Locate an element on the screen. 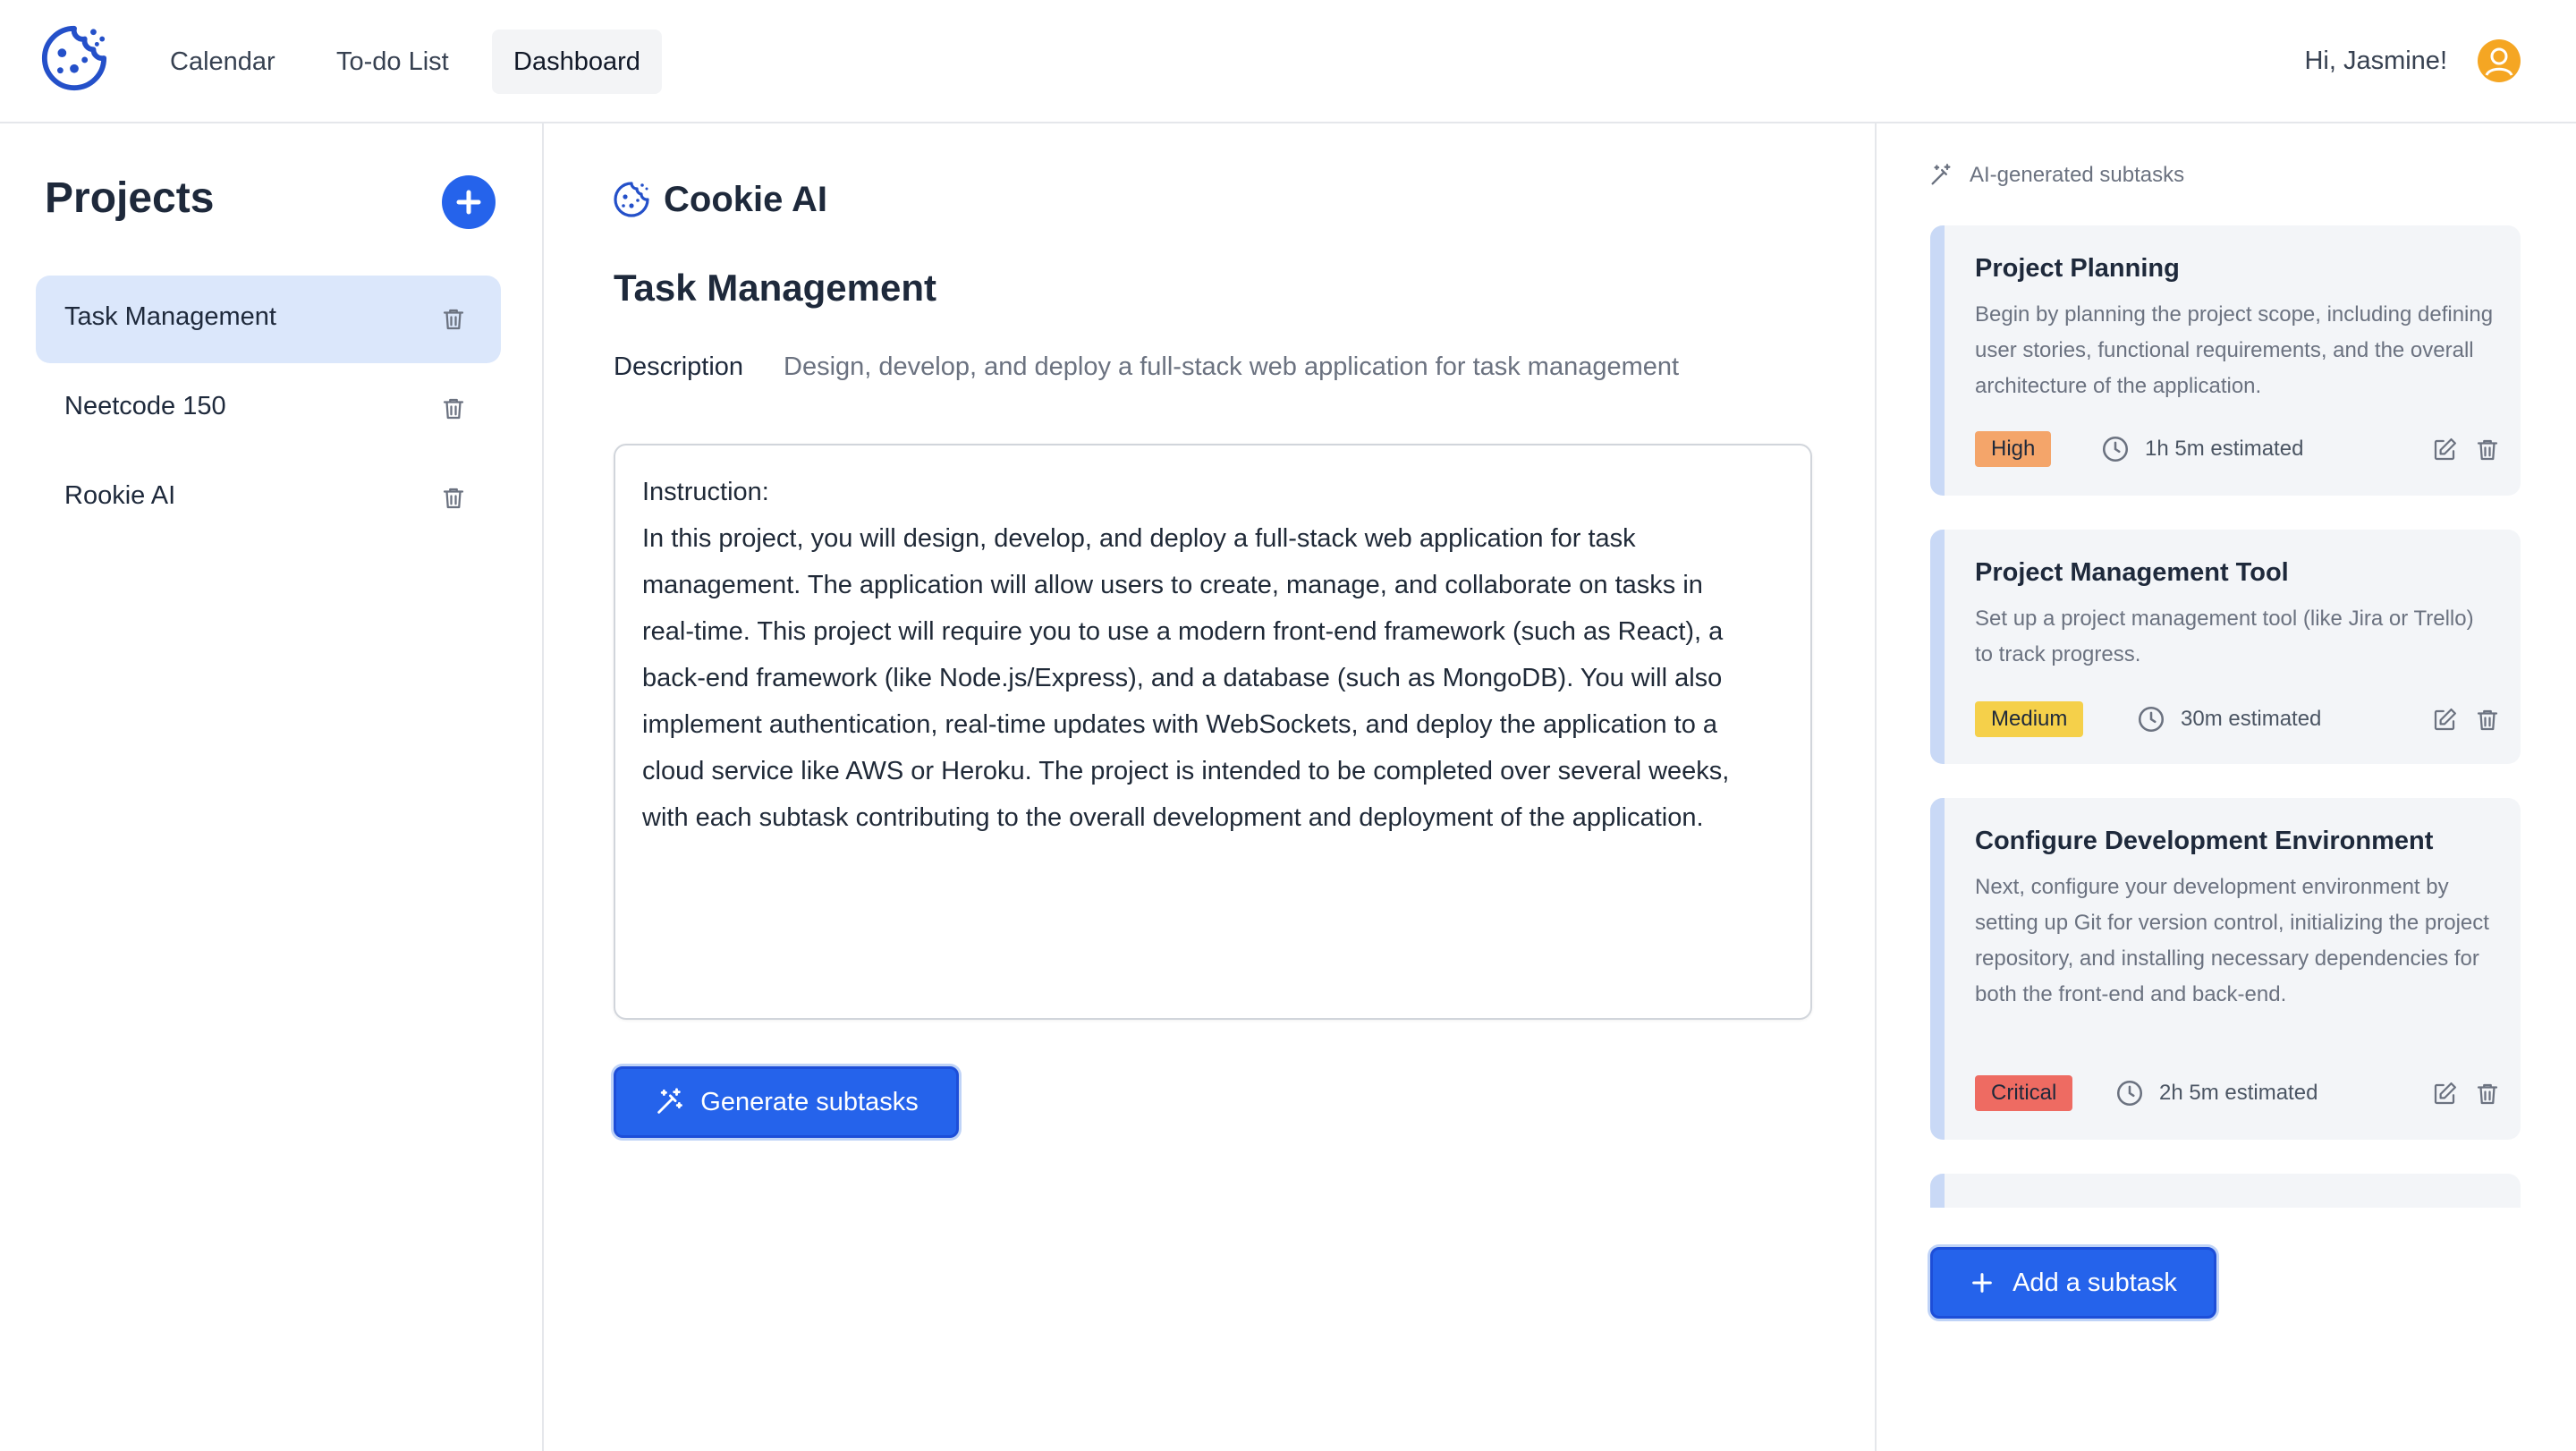 This screenshot has width=2576, height=1451. nav-todo-list: To-do List is located at coordinates (392, 62).